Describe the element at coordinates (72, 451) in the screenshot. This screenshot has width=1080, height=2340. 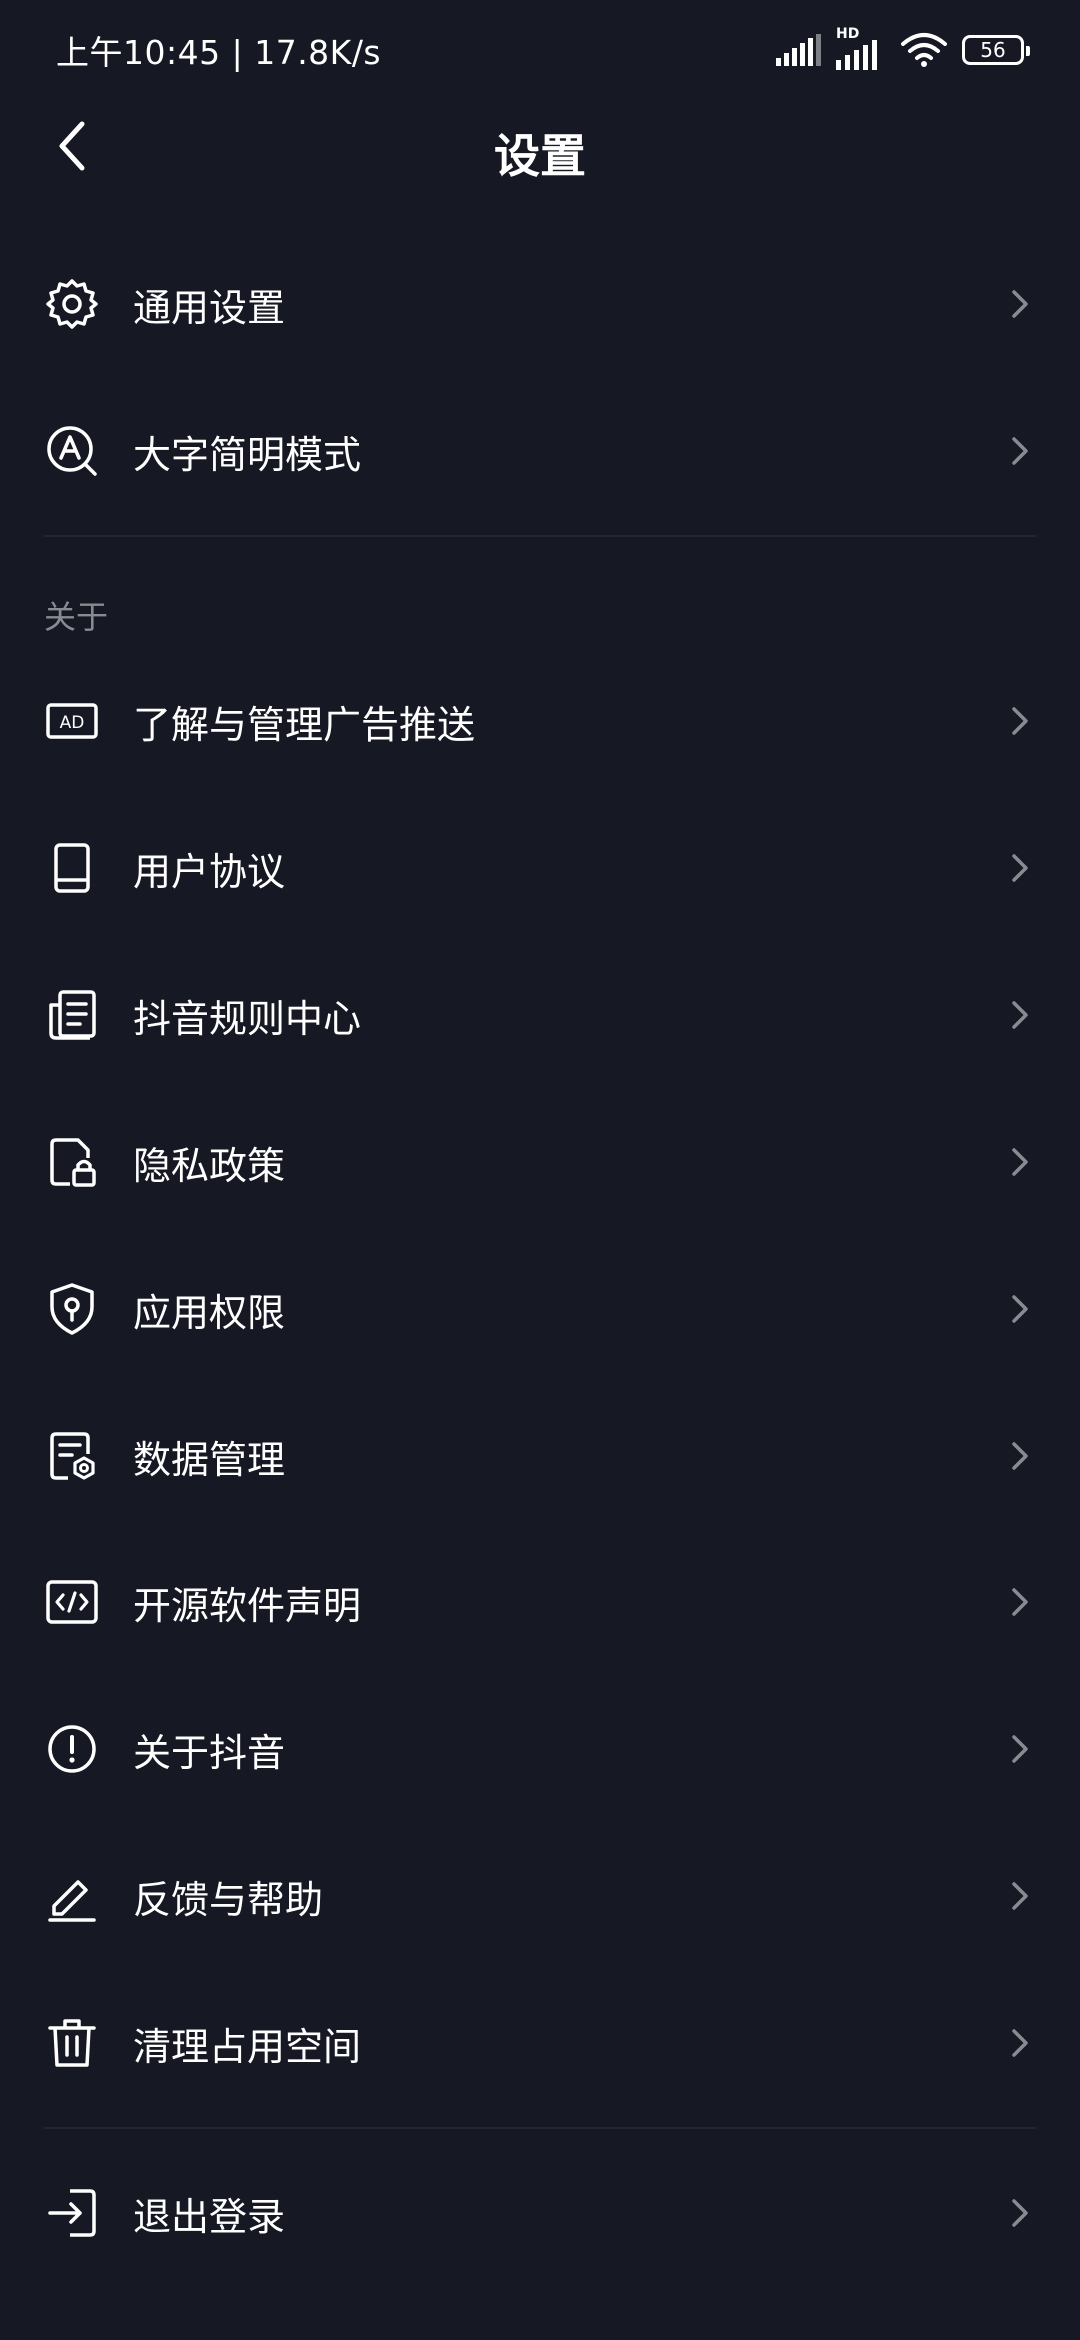
I see `large-font-icon` at that location.